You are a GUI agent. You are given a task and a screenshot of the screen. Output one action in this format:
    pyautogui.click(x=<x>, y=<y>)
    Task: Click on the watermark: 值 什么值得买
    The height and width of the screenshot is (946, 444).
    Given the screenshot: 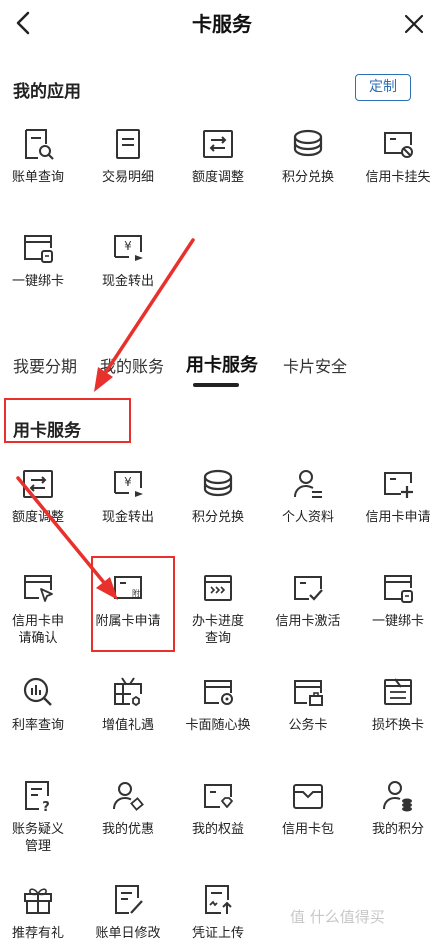 What is the action you would take?
    pyautogui.click(x=337, y=917)
    